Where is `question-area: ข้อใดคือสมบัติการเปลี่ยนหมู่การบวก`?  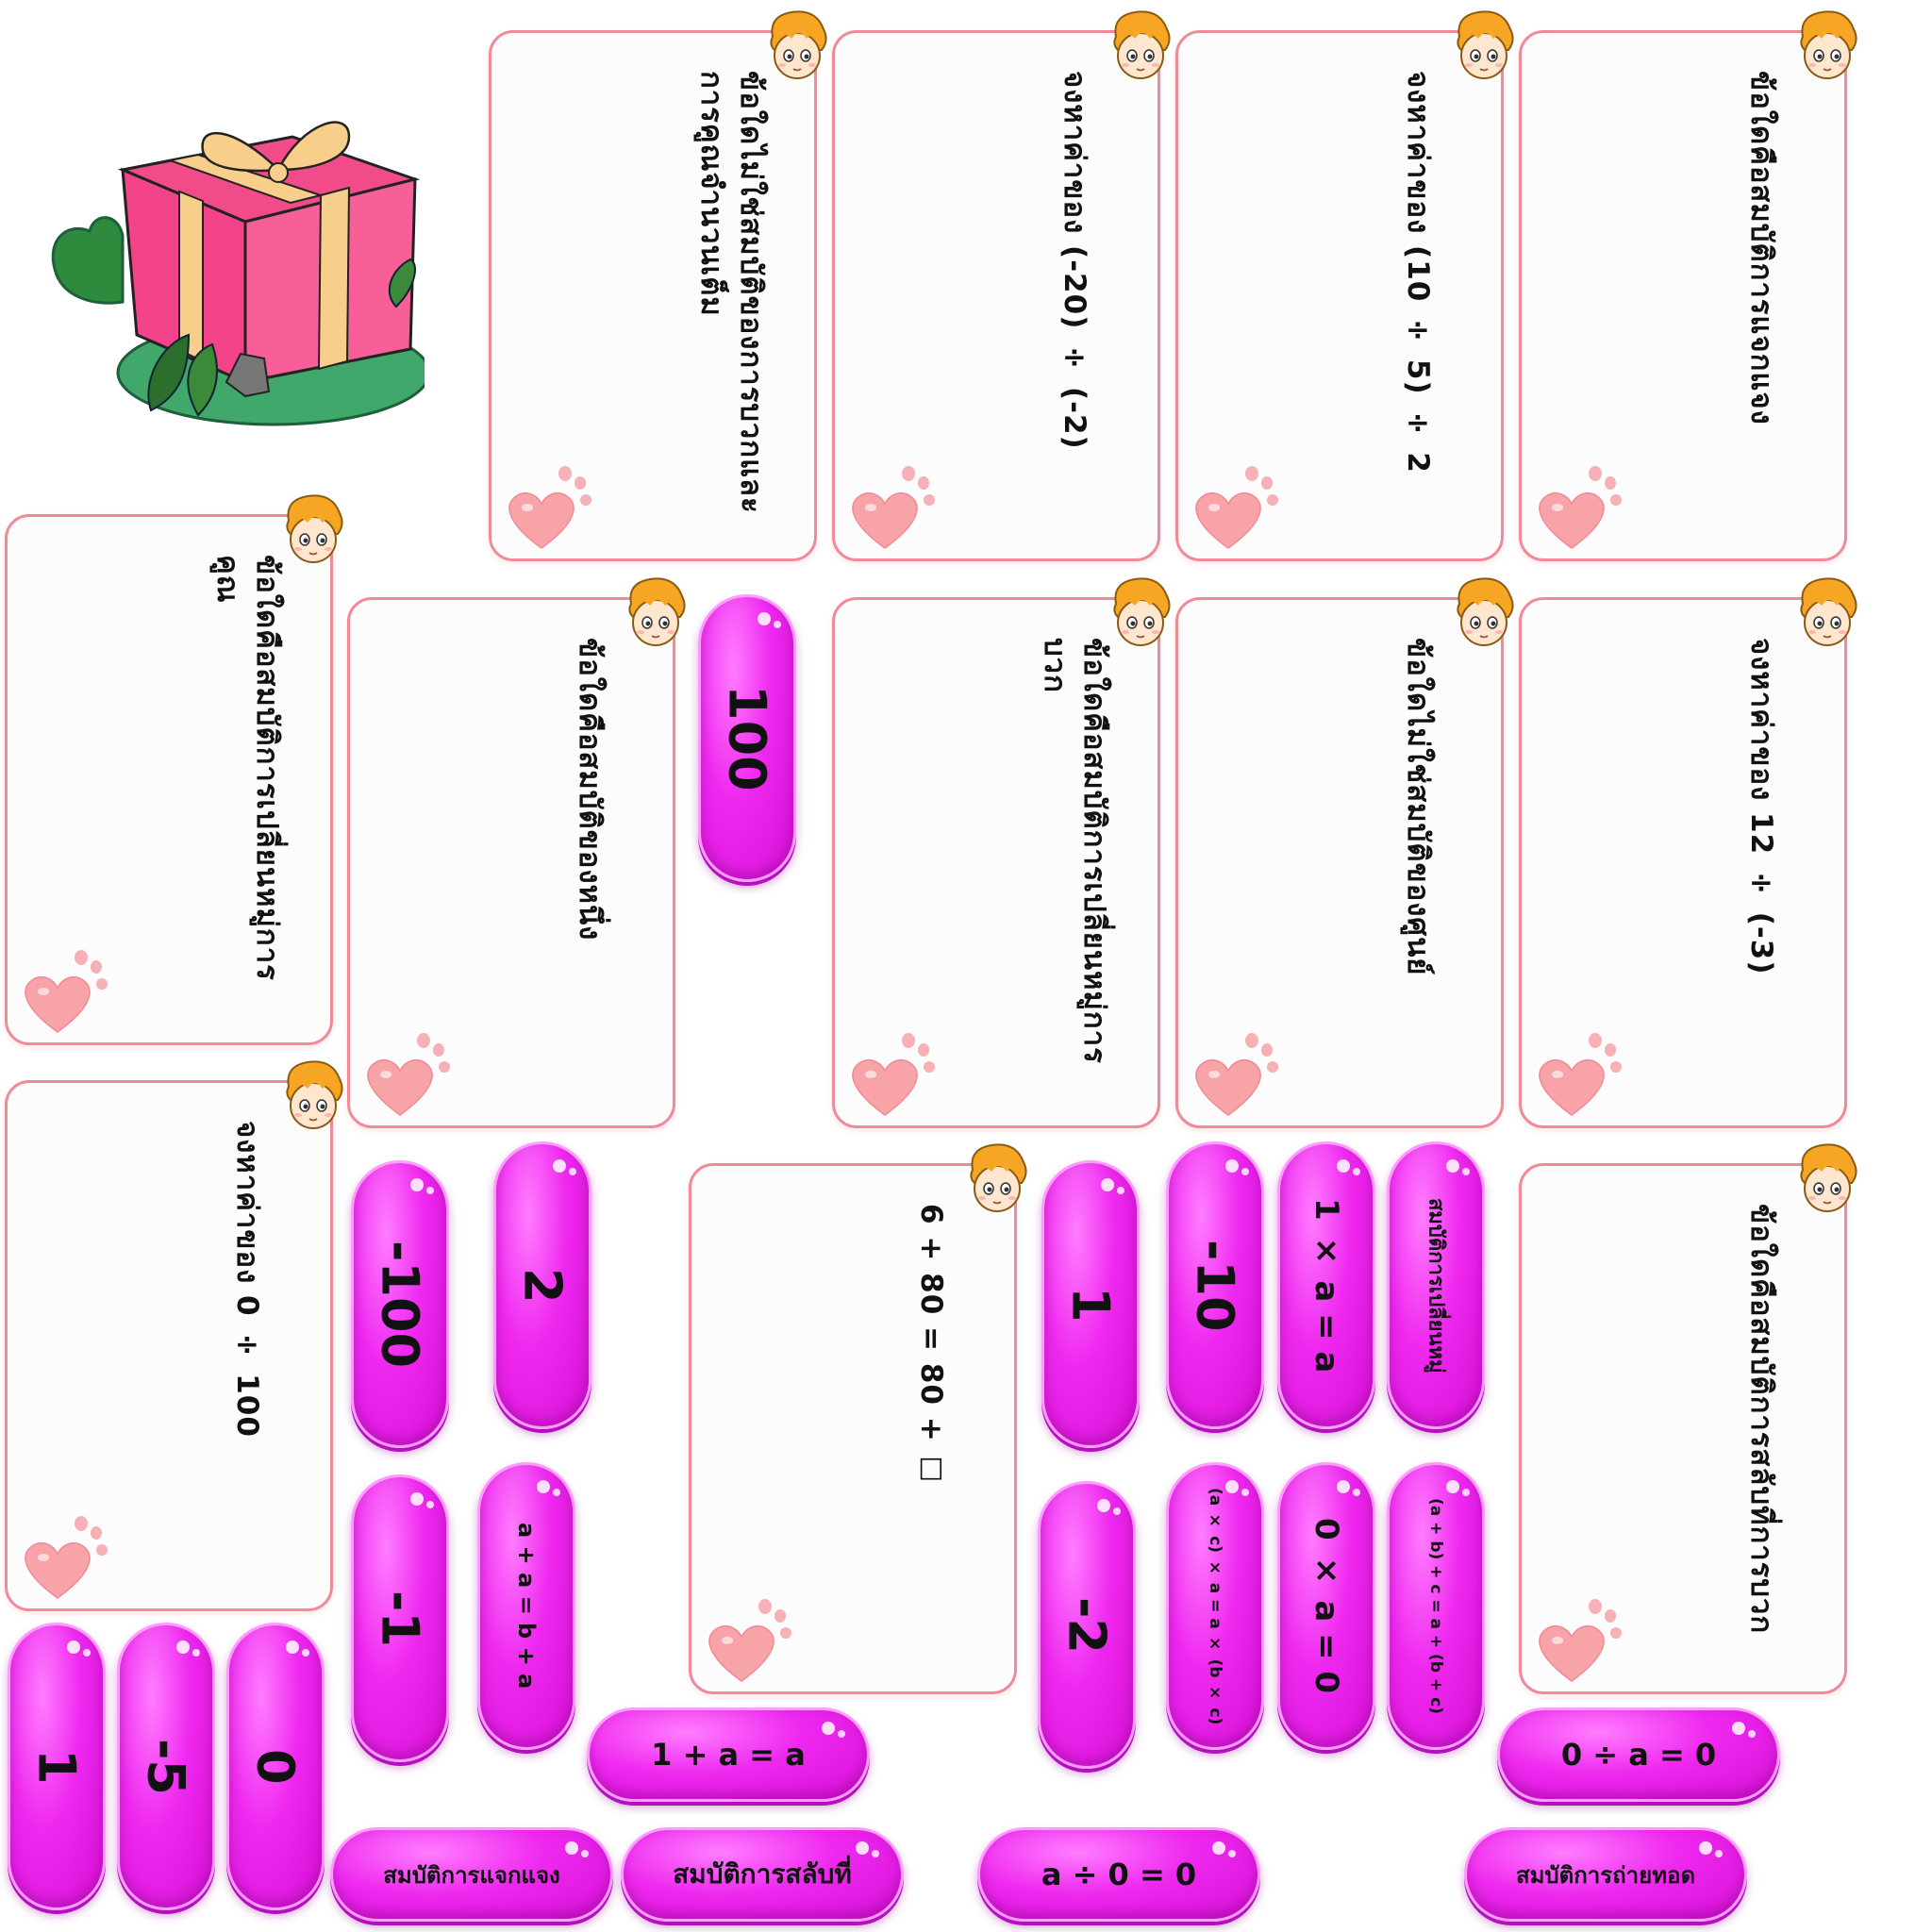
question-area: ข้อใดคือสมบัติการเปลี่ยนหมู่การบวก is located at coordinates (1074, 863).